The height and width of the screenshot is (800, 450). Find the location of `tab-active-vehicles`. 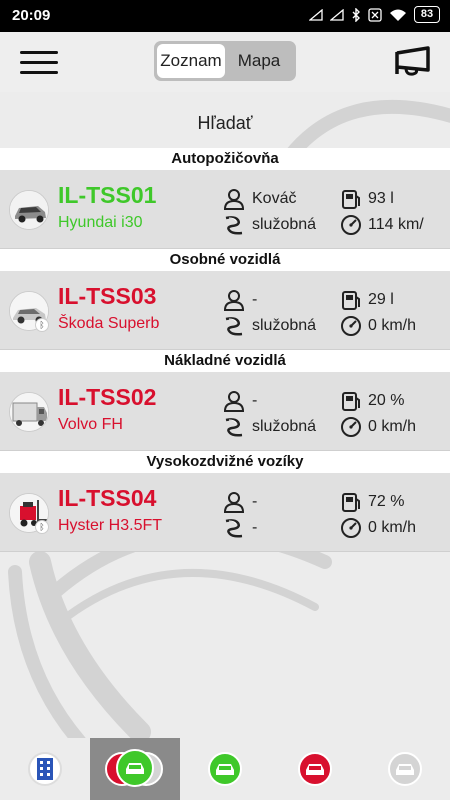

tab-active-vehicles is located at coordinates (225, 769).